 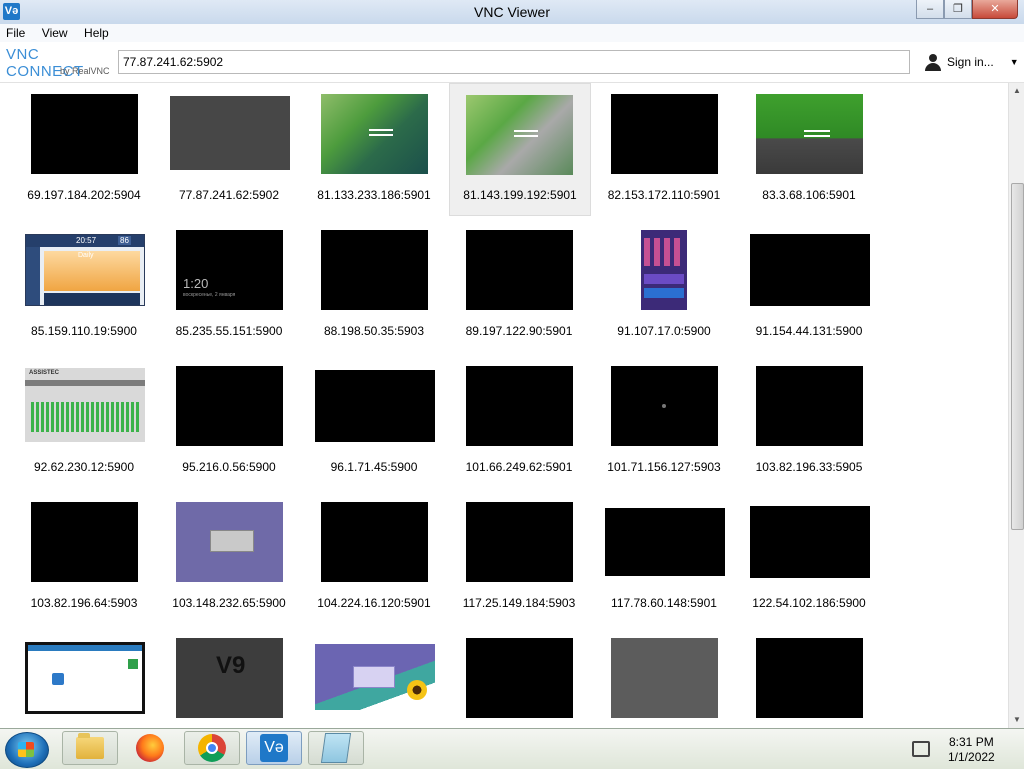 What do you see at coordinates (27, 750) in the screenshot?
I see `start-button` at bounding box center [27, 750].